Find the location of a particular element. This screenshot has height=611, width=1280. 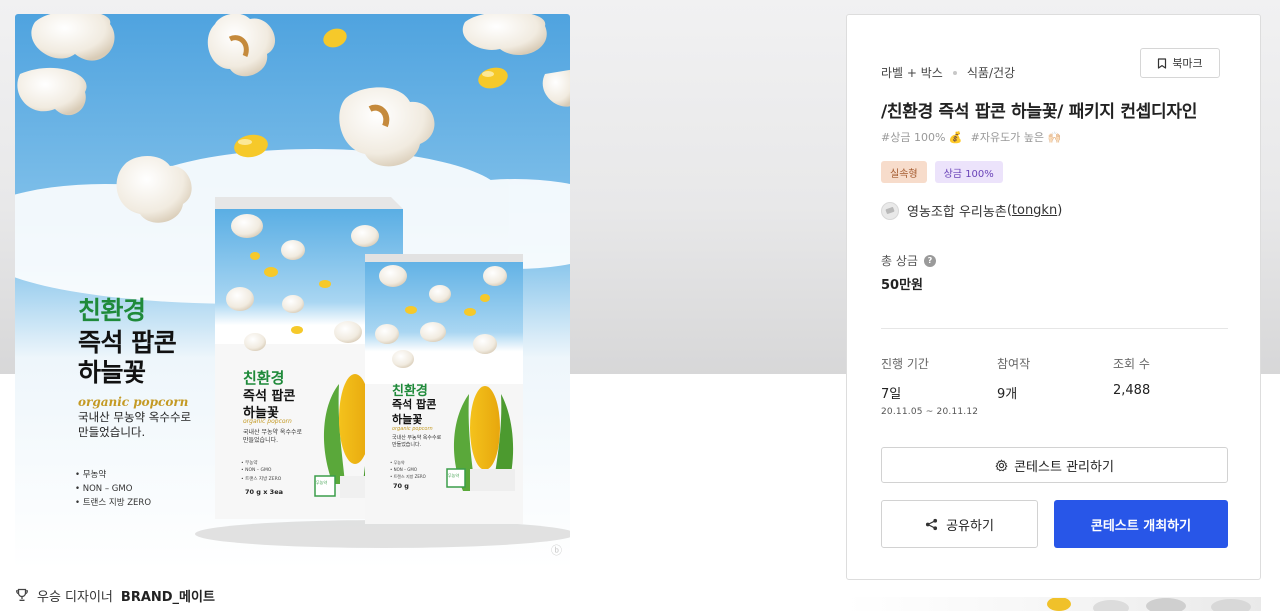

box-description-2: 만들었습니다. is located at coordinates (261, 440).